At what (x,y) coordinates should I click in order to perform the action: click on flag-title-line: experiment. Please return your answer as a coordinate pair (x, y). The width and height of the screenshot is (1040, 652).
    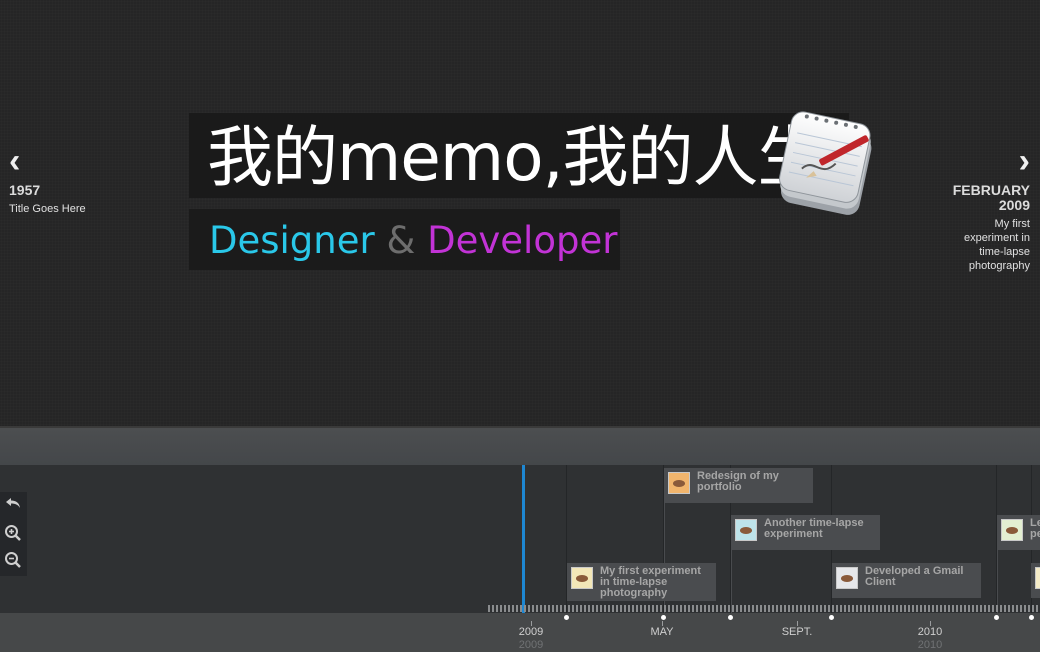
    Looking at the image, I should click on (793, 534).